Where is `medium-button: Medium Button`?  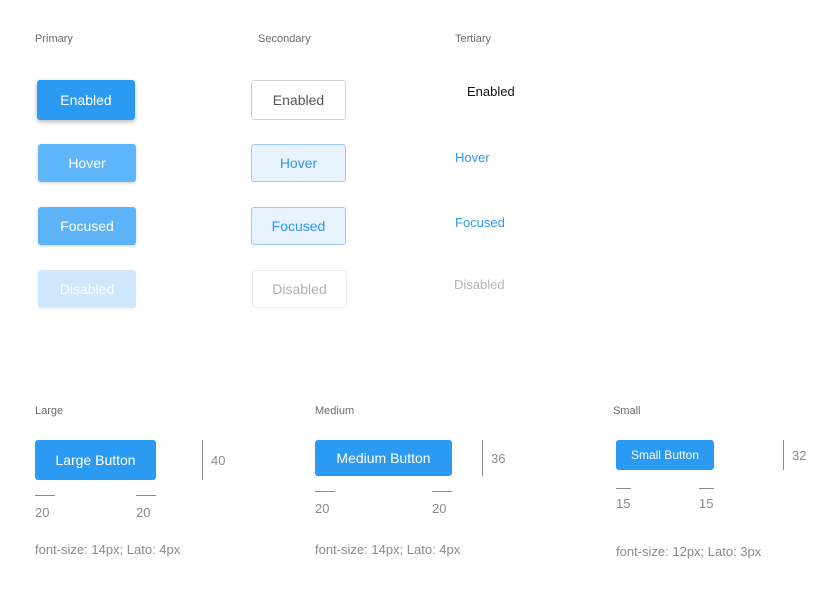
medium-button: Medium Button is located at coordinates (383, 458).